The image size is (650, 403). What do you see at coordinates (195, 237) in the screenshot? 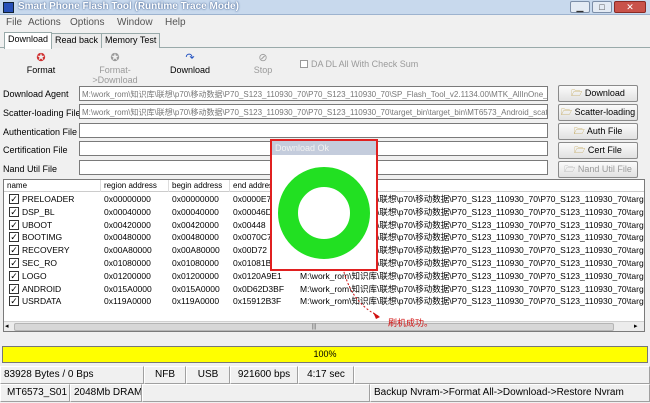
I see `cell-begin-address: 0x00480000` at bounding box center [195, 237].